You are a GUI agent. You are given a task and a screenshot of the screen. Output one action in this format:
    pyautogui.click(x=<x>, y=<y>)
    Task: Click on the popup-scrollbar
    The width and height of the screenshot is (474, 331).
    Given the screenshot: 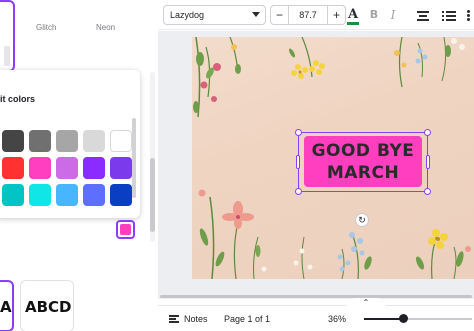 What is the action you would take?
    pyautogui.click(x=134, y=158)
    